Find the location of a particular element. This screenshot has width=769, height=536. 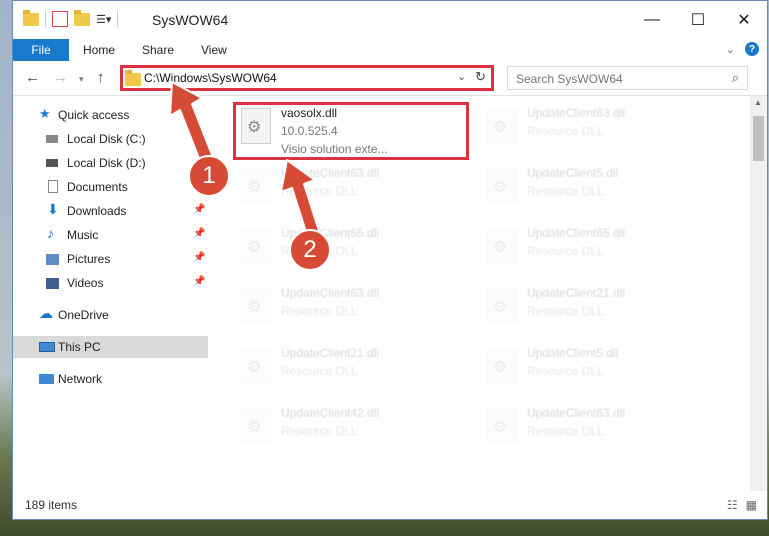

new-folder-icon is located at coordinates (82, 17).